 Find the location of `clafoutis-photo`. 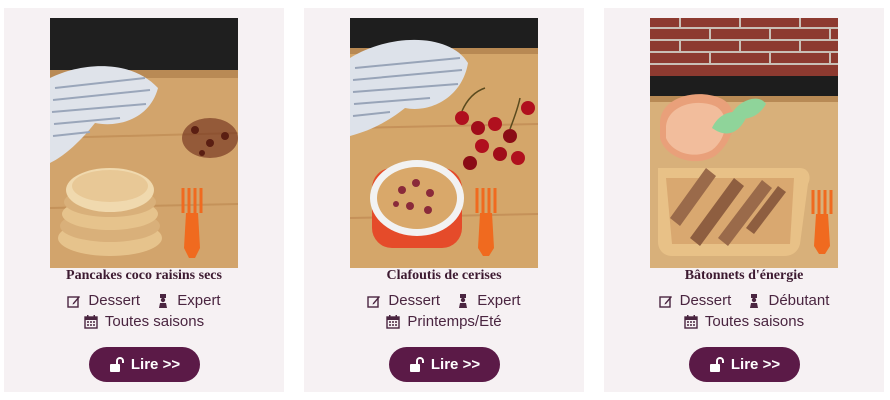

clafoutis-photo is located at coordinates (444, 143).